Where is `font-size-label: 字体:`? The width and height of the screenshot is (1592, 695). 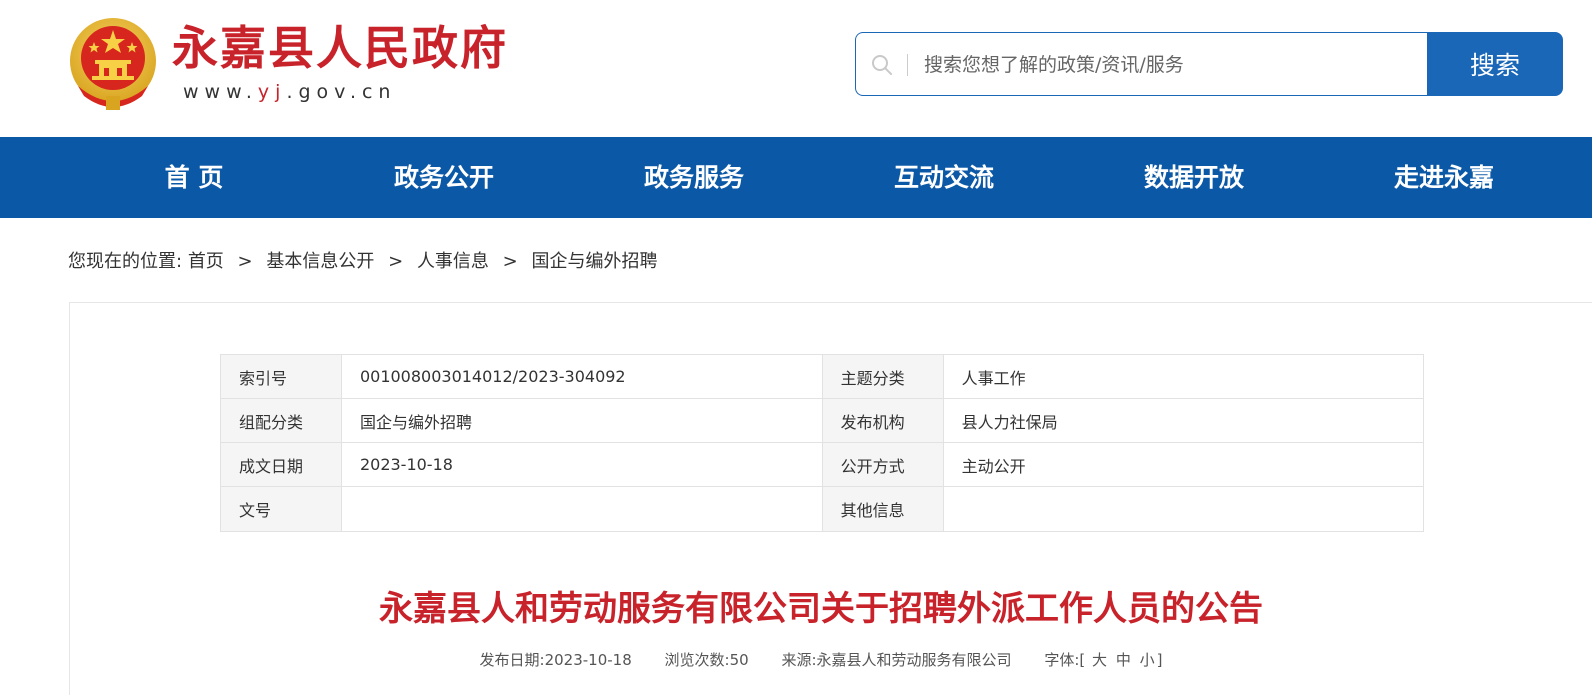
font-size-label: 字体: is located at coordinates (1062, 660).